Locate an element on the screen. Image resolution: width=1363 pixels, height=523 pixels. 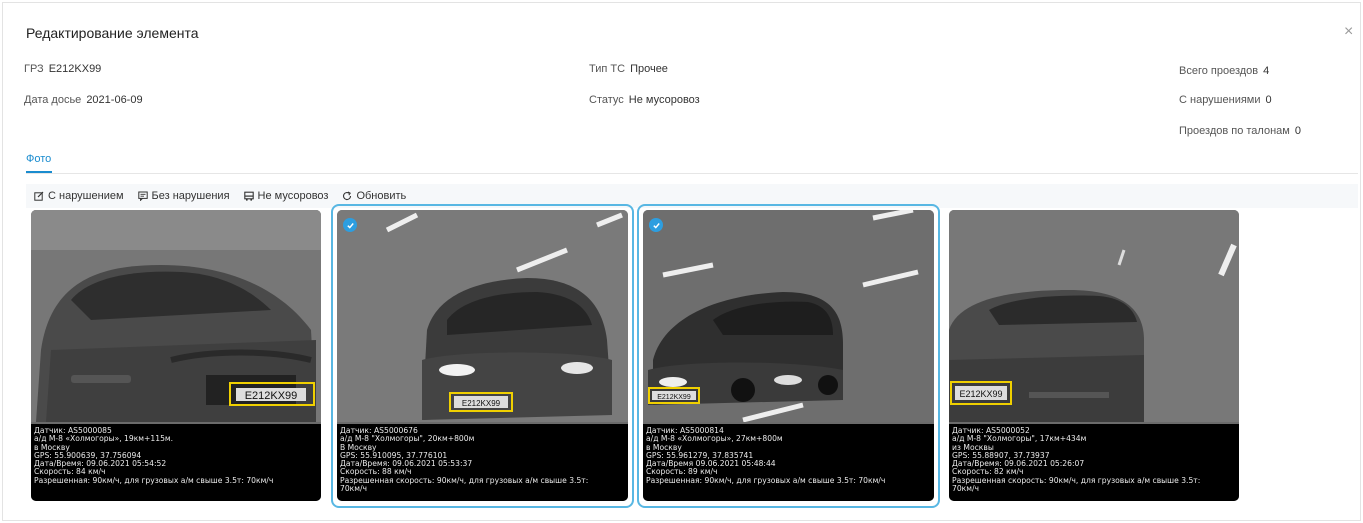
vehicle-photo-3-plate: E212KX99 is located at coordinates (674, 397).